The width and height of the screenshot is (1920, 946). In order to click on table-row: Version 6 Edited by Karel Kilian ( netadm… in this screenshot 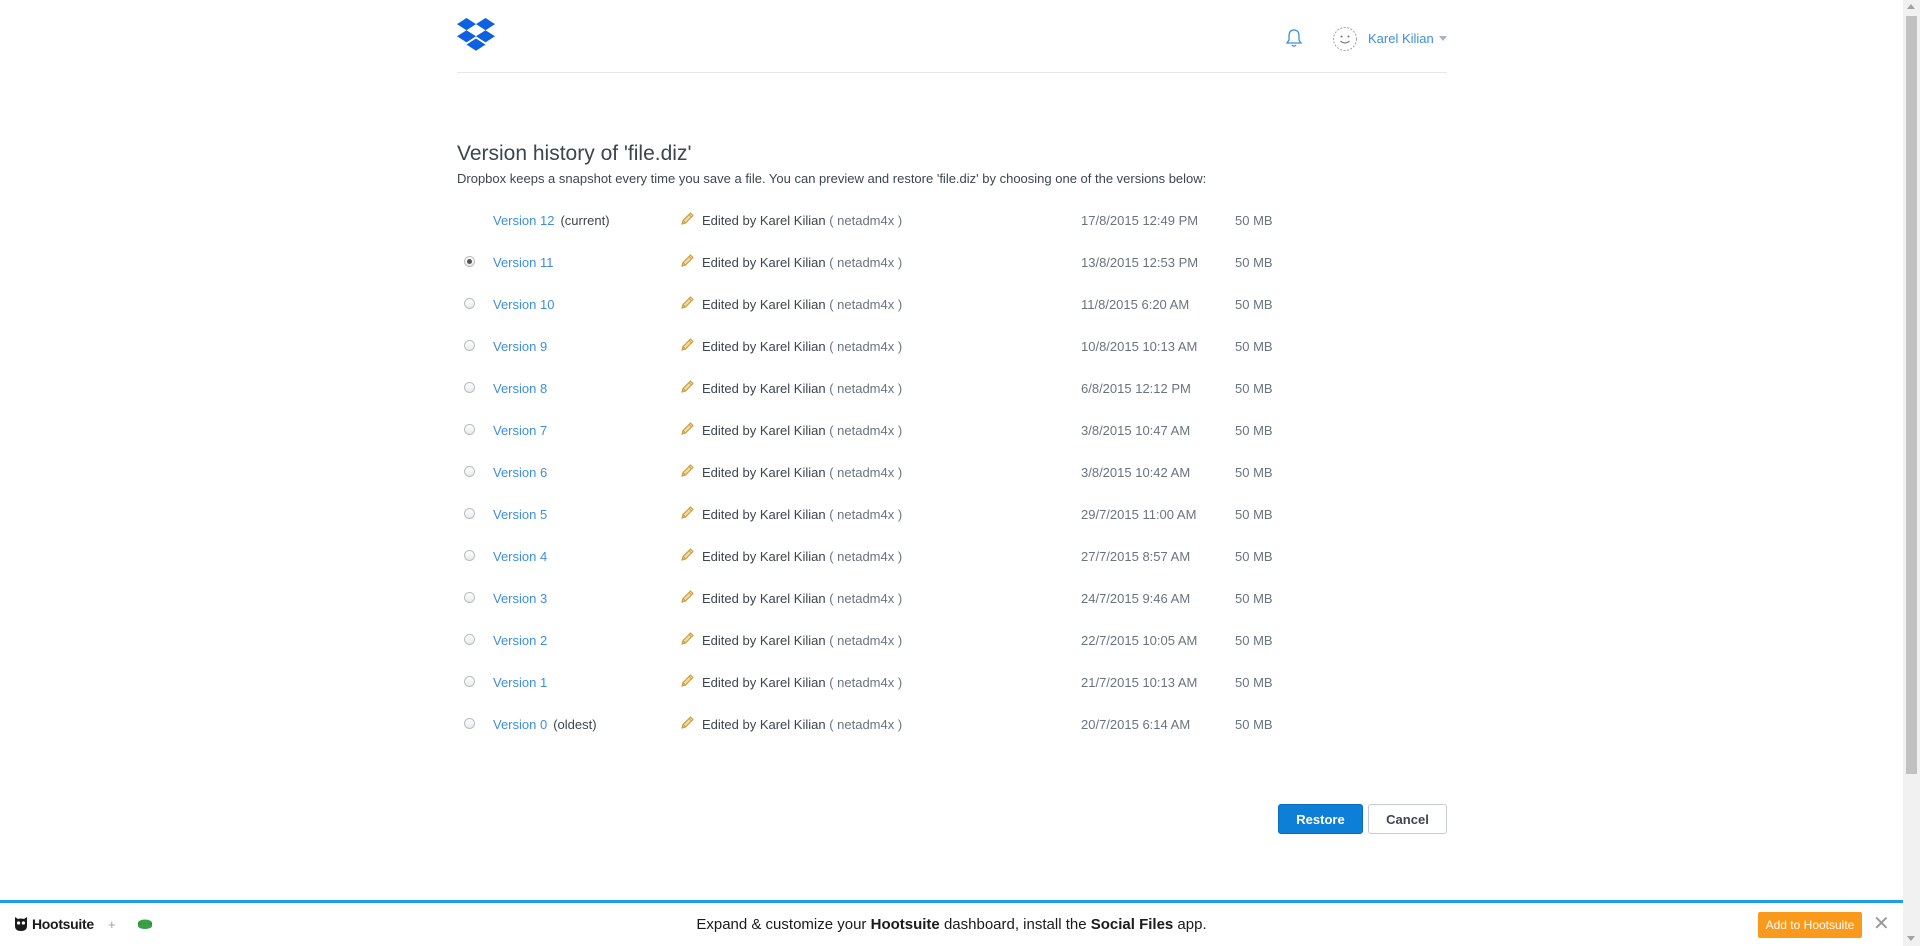, I will do `click(952, 482)`.